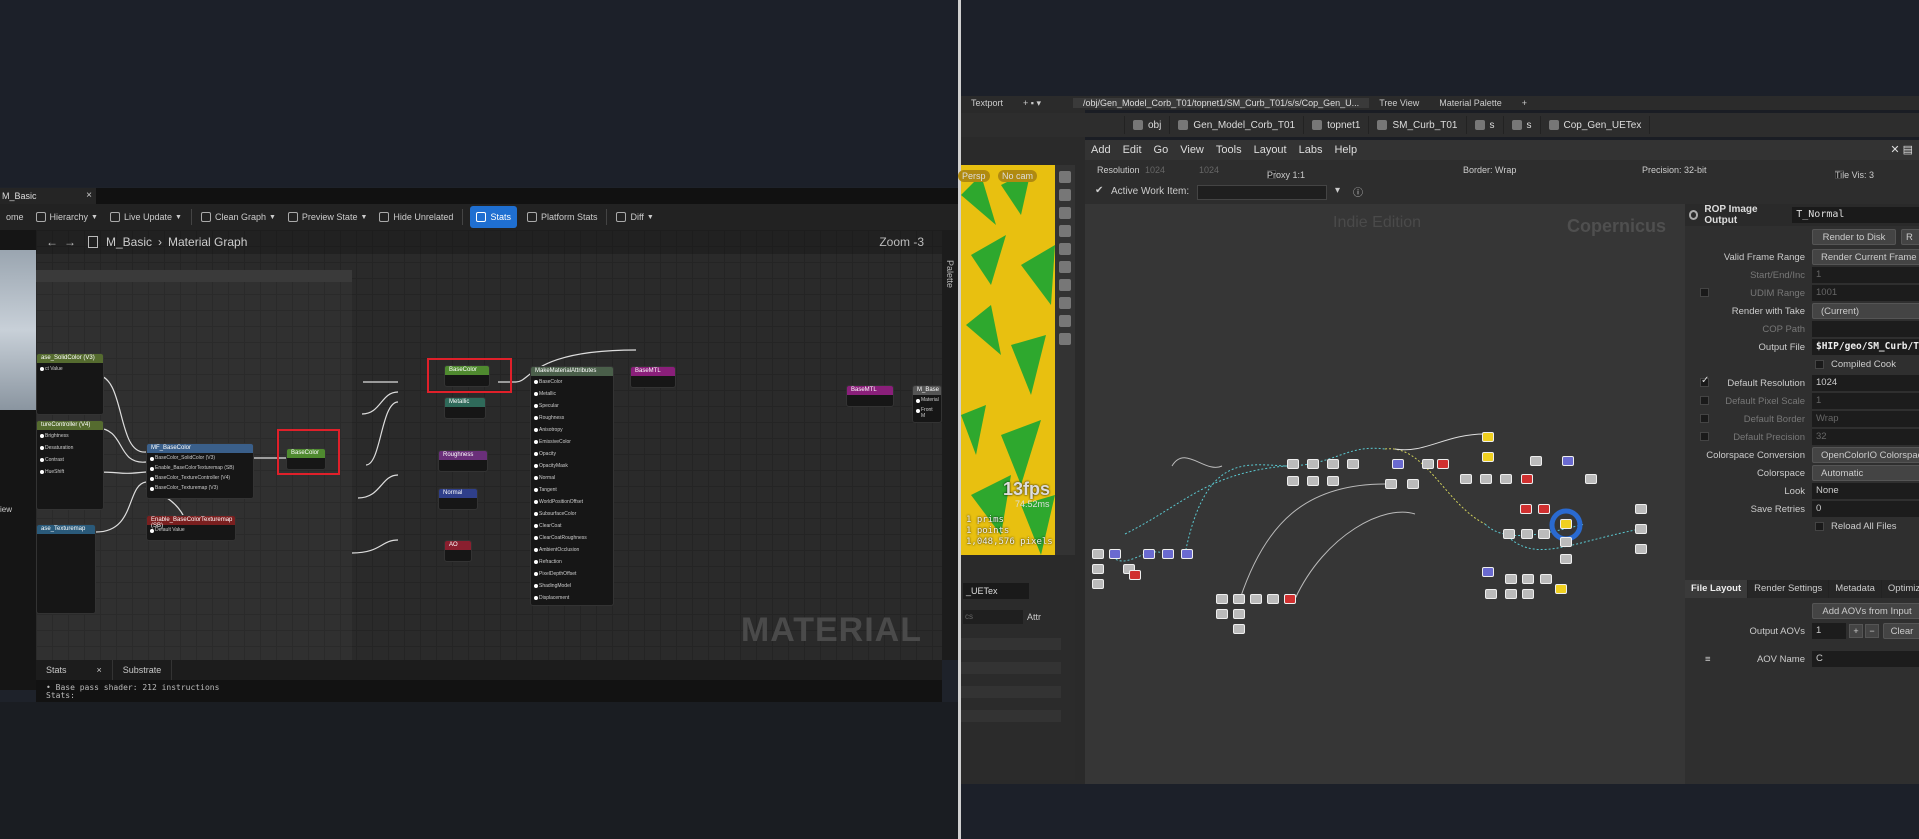  Describe the element at coordinates (870, 396) in the screenshot. I see `node-basemtl-2: BaseMTL` at that location.